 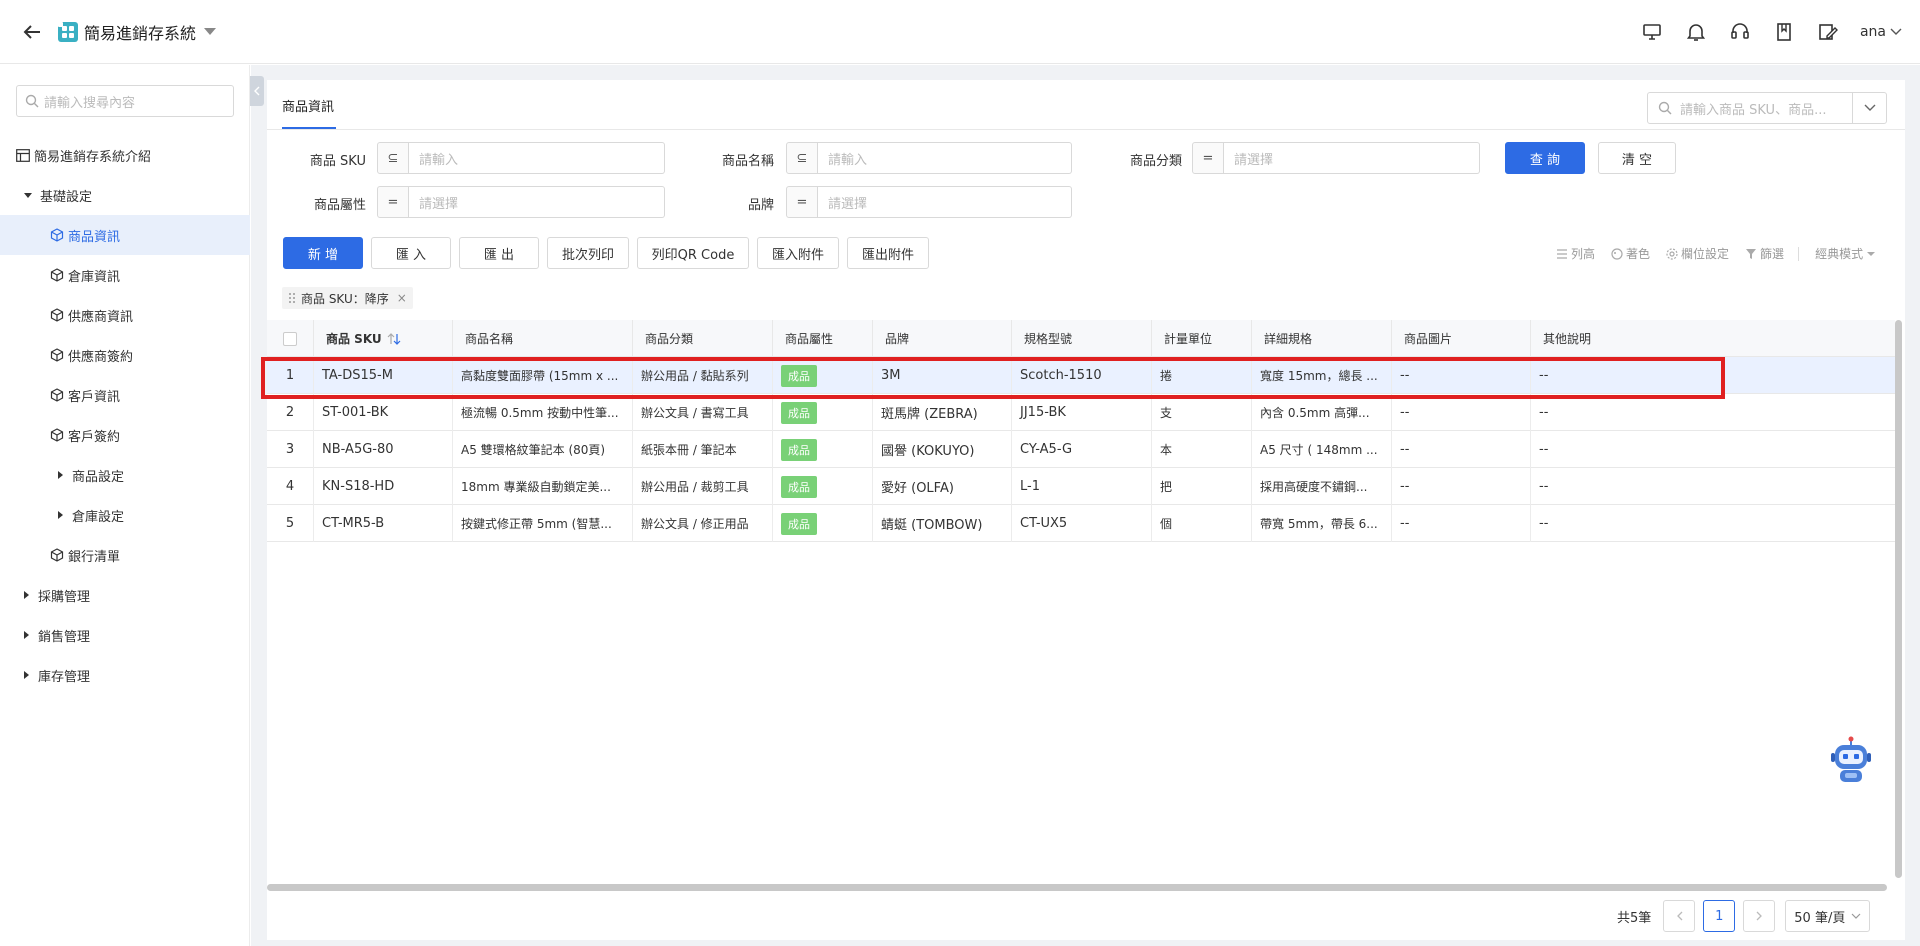 I want to click on col-header-image: 商品圖片, so click(x=1461, y=338).